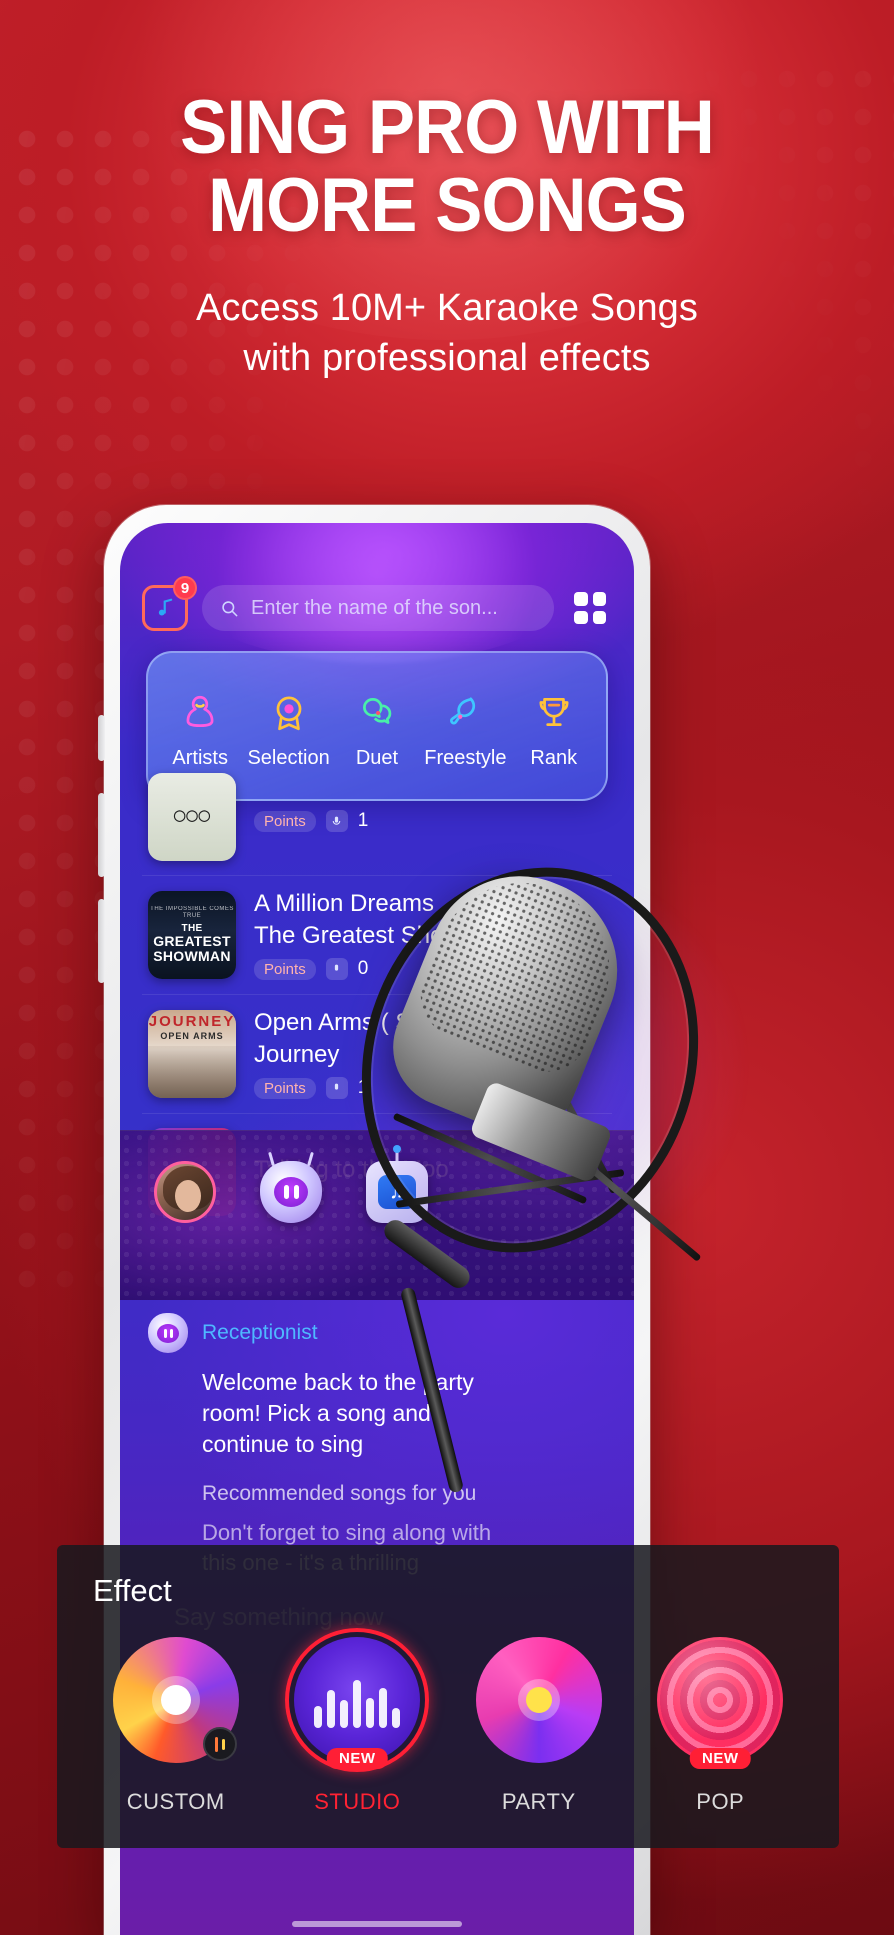  I want to click on home-indicator, so click(377, 1924).